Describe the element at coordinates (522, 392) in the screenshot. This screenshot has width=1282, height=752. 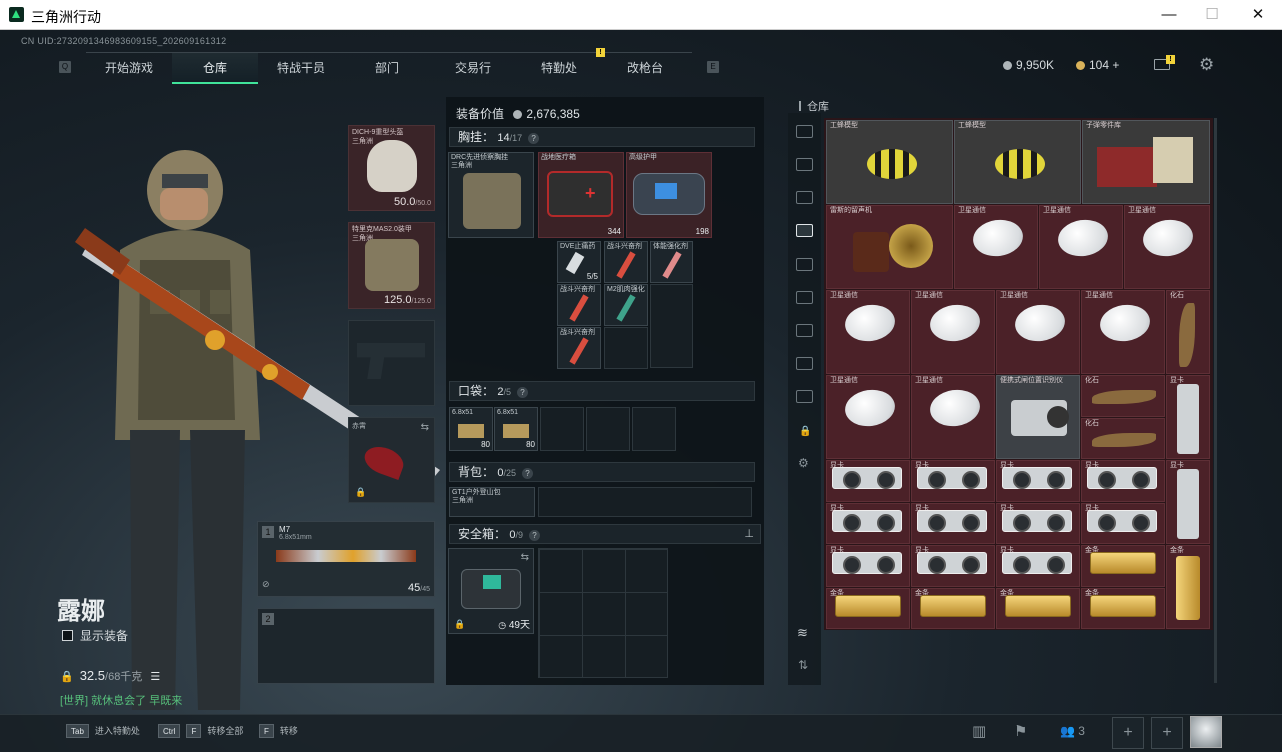
I see `pocket-help-icon: ?` at that location.